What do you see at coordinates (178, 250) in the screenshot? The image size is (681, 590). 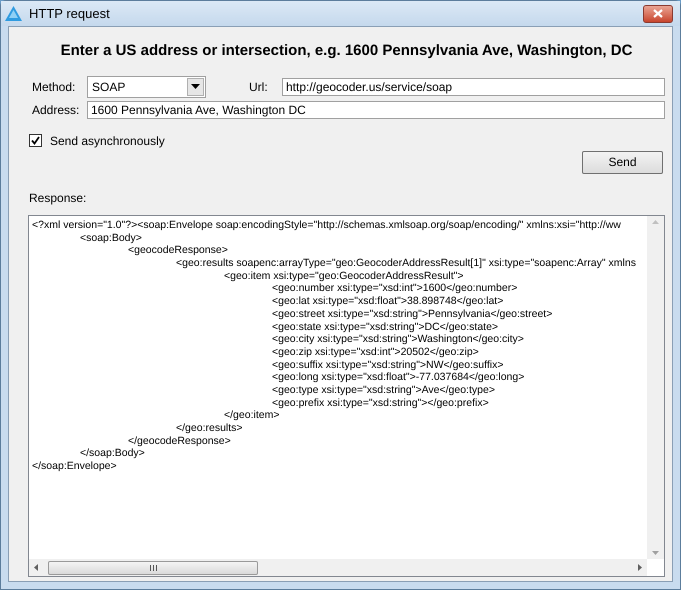 I see `xml-line: <geocodeResponse>` at bounding box center [178, 250].